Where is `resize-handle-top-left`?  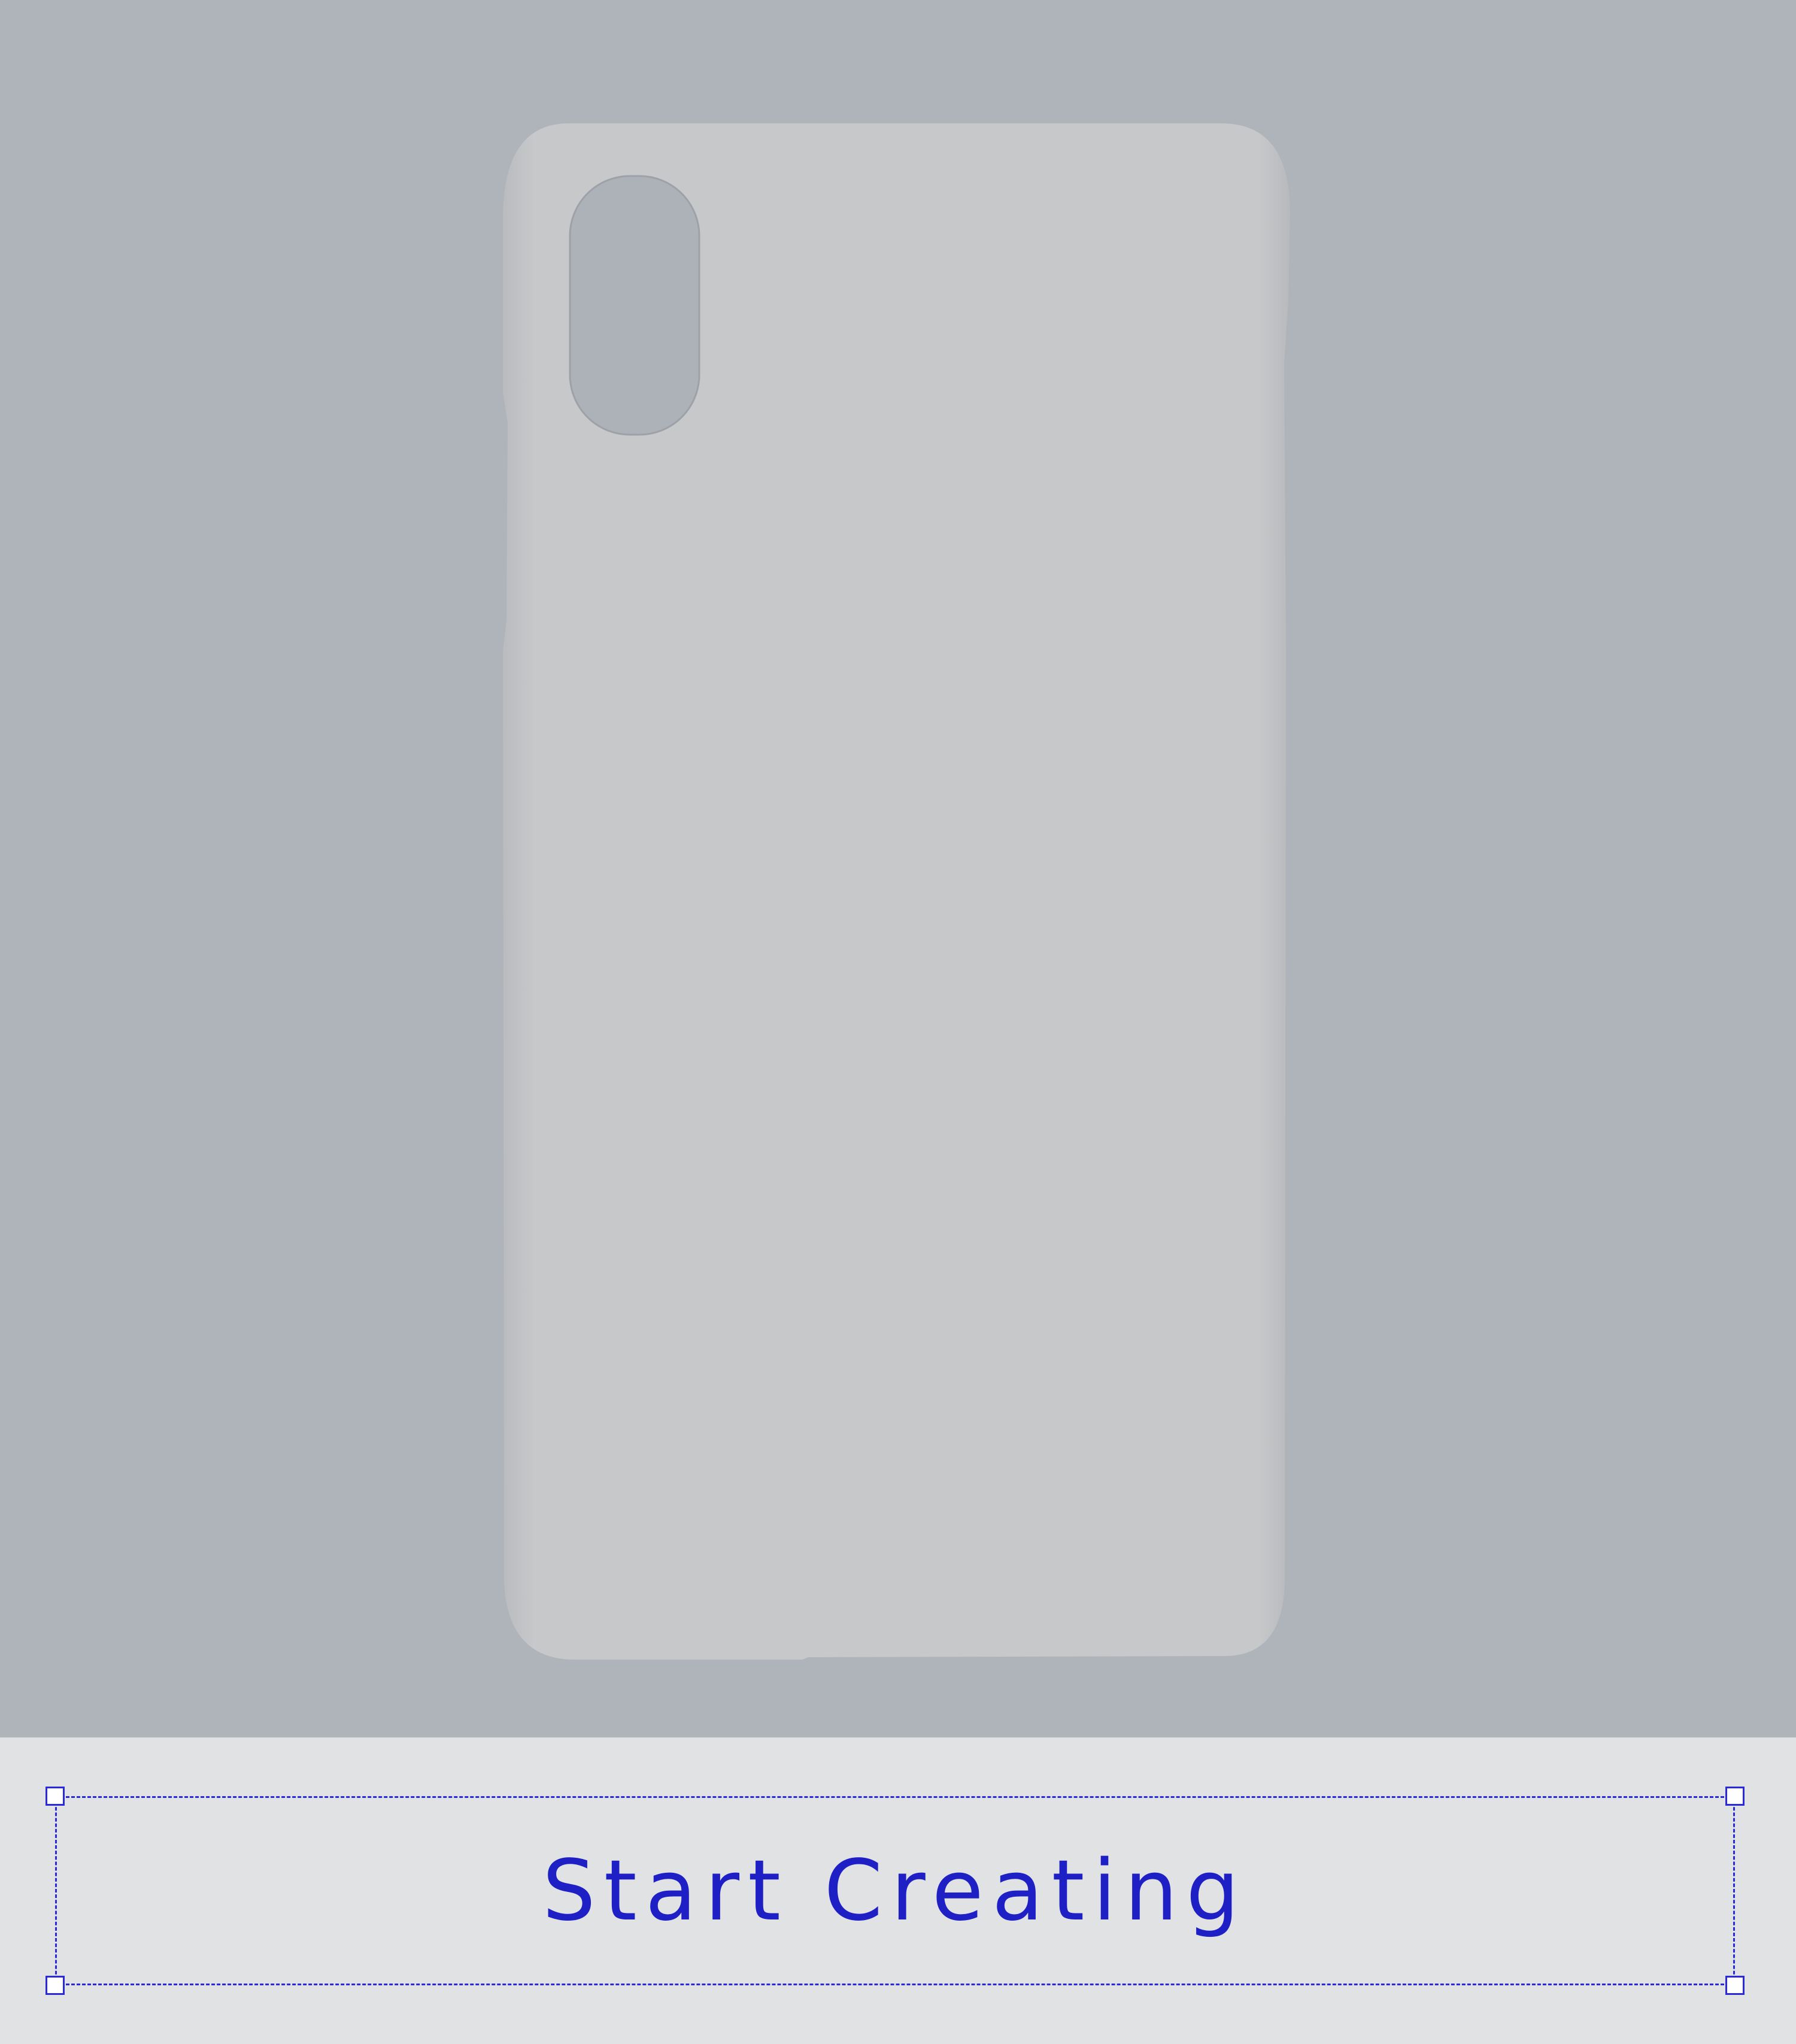
resize-handle-top-left is located at coordinates (55, 1797).